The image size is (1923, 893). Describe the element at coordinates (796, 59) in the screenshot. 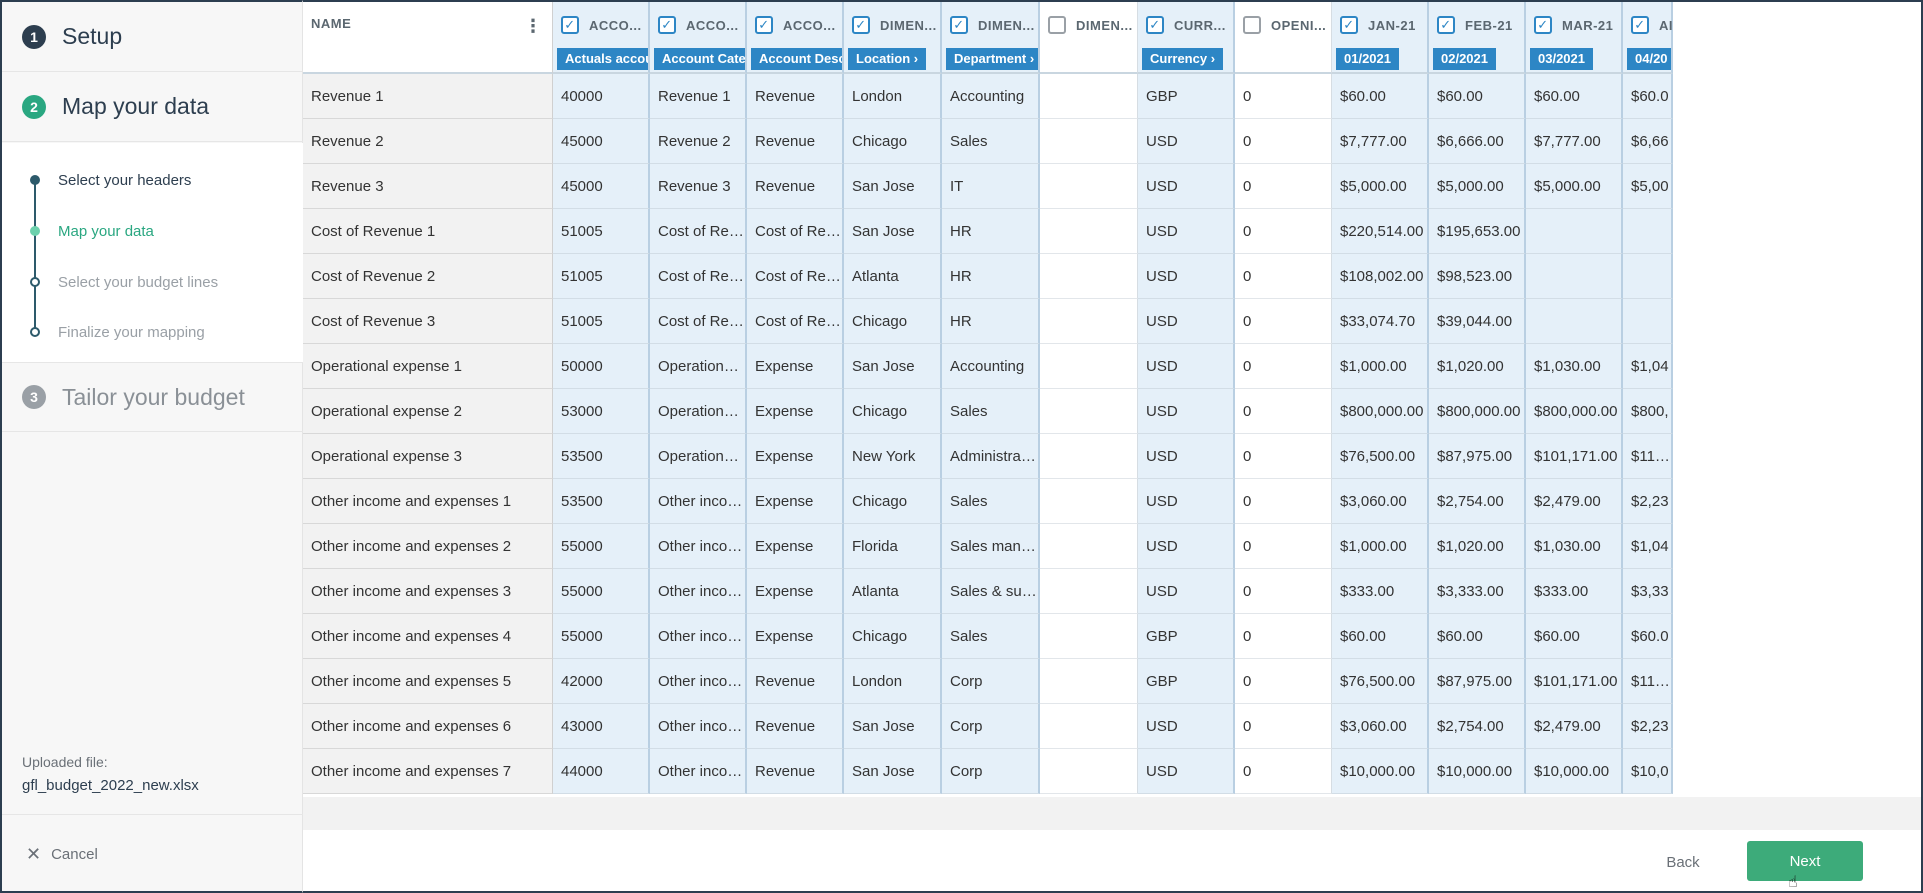

I see `column-mapping-tag: Account Description` at that location.